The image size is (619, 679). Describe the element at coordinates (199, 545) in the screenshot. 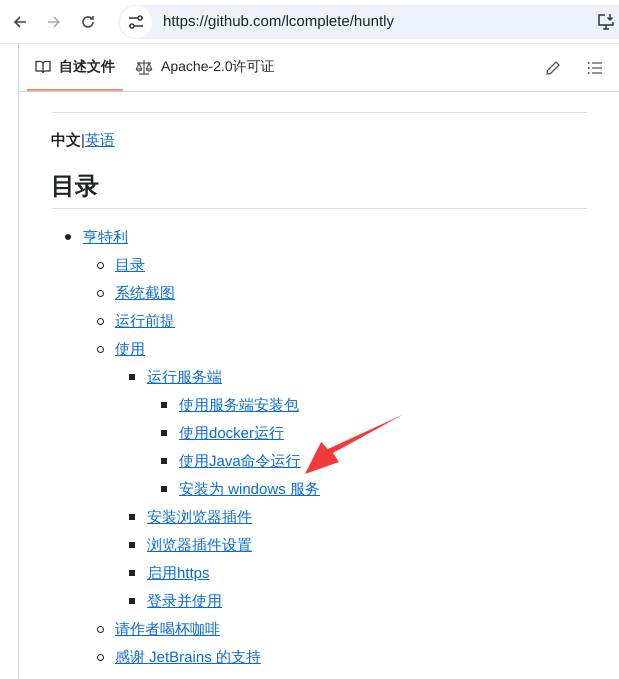

I see `toc-link: 浏览器插件设置` at that location.